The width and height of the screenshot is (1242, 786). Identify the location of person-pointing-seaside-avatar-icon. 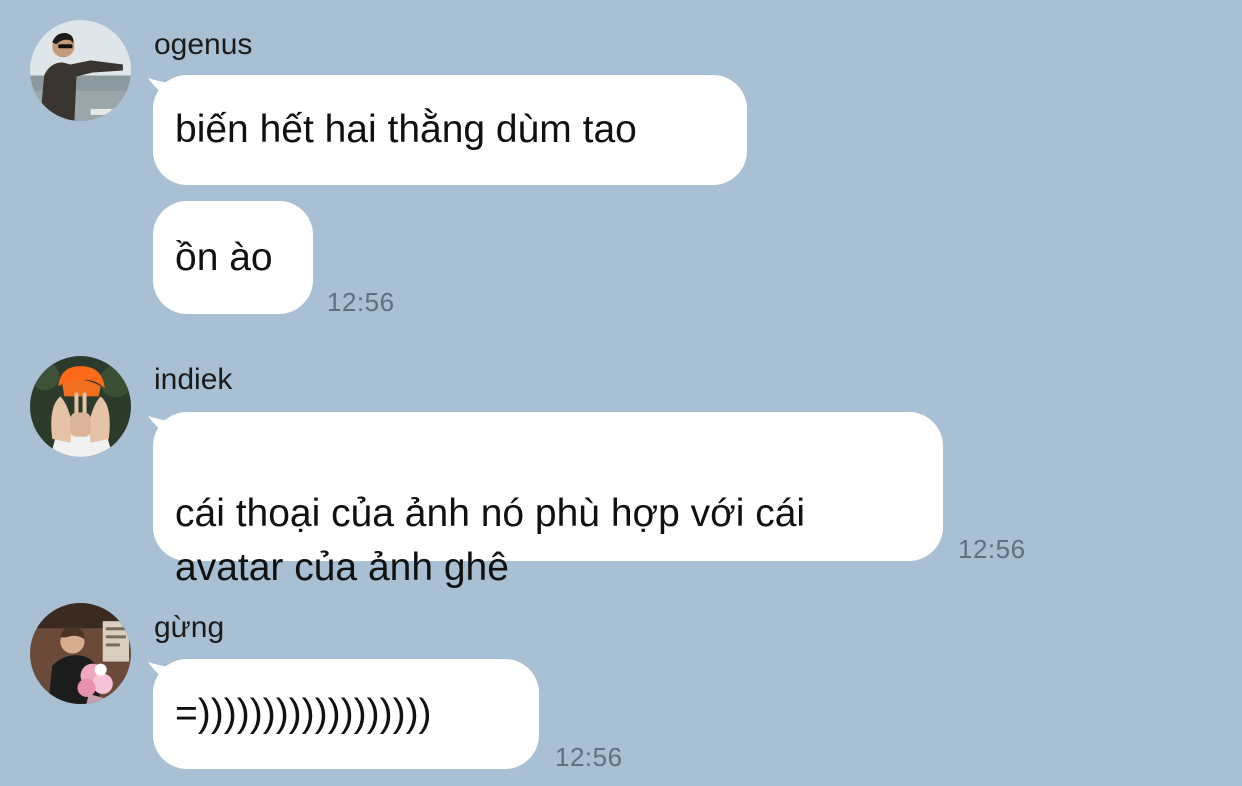
(80, 70).